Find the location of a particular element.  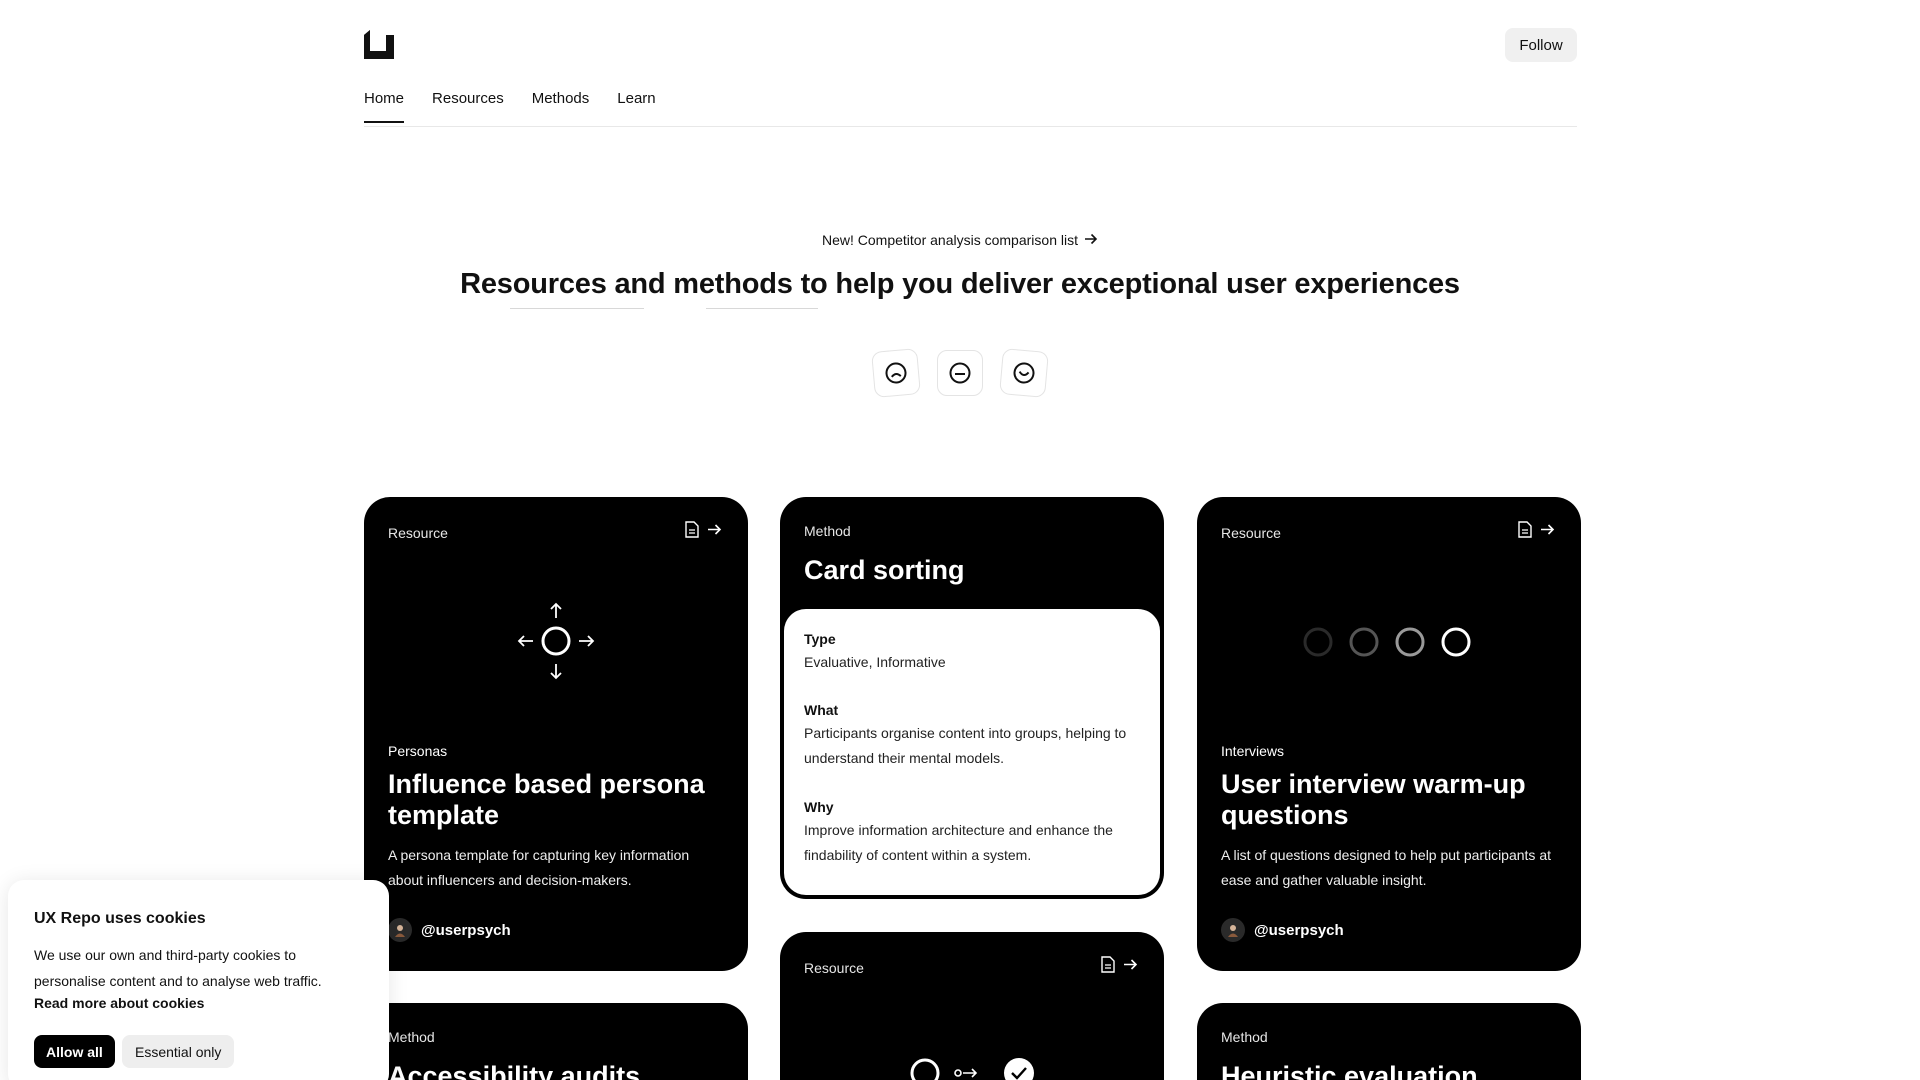

card-title: Accessibility audits is located at coordinates (514, 1070).